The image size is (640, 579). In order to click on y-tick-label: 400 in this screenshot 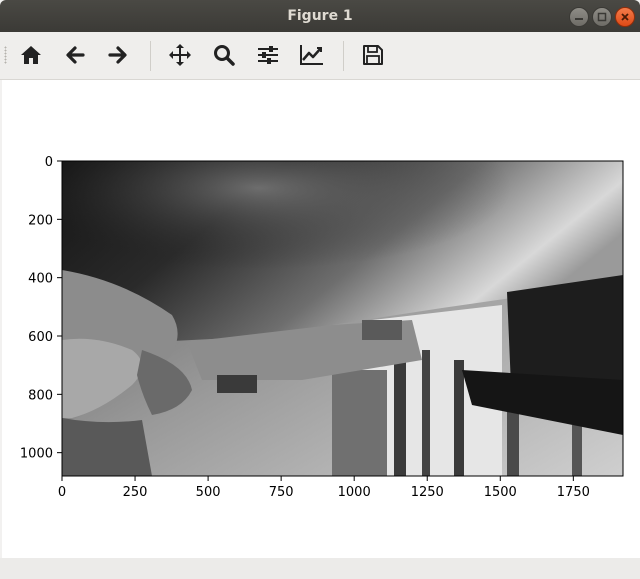, I will do `click(40, 279)`.